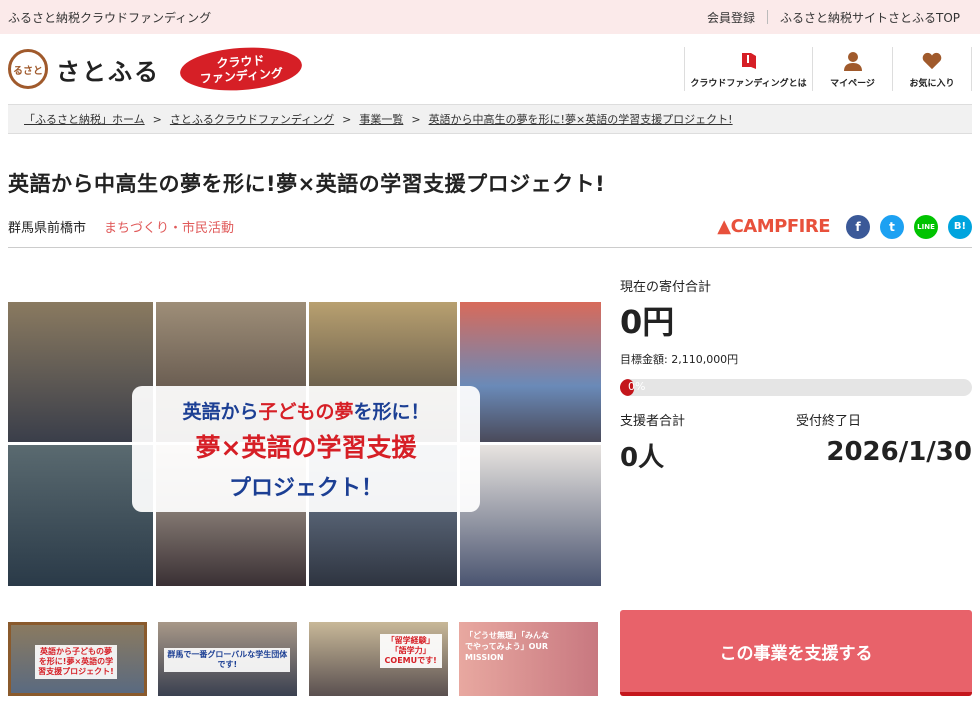 The image size is (980, 704). I want to click on progress-bar: 0%, so click(796, 387).